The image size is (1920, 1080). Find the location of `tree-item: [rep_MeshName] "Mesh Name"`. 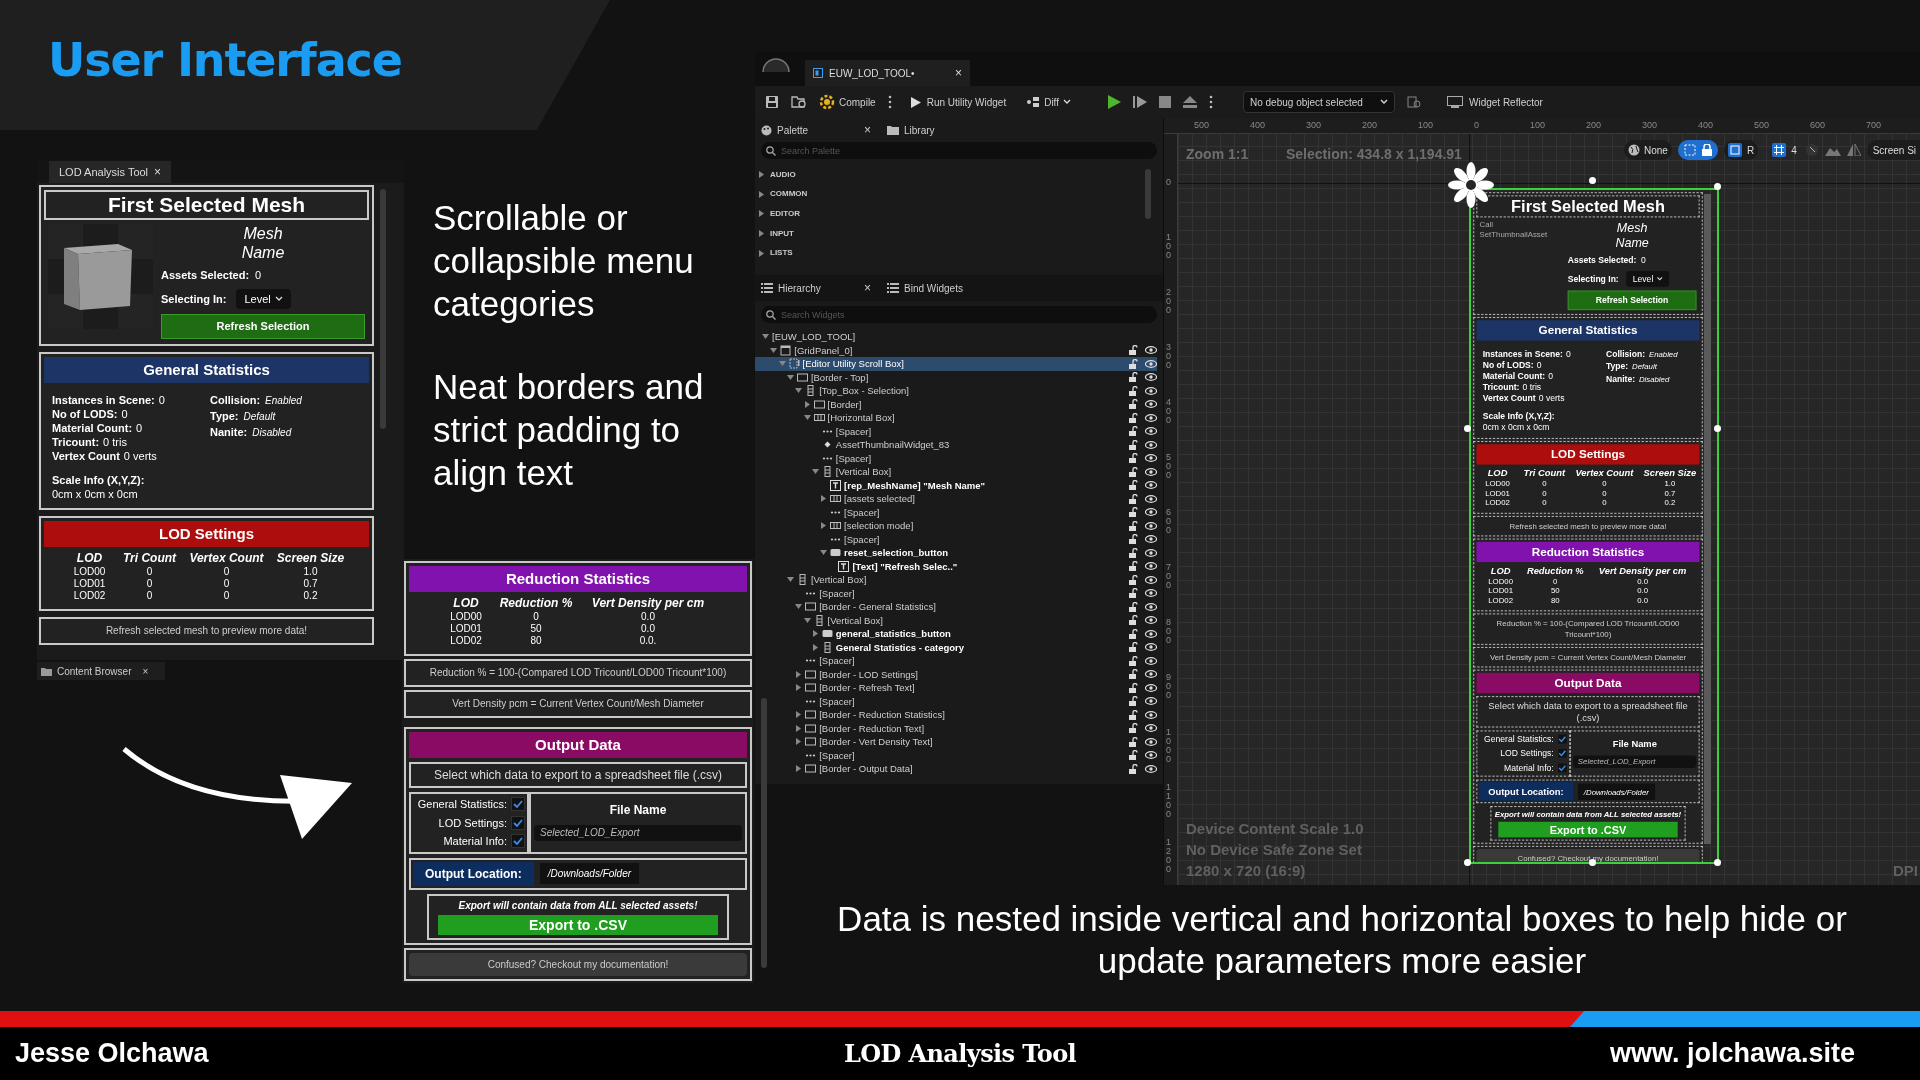

tree-item: [rep_MeshName] "Mesh Name" is located at coordinates (956, 485).